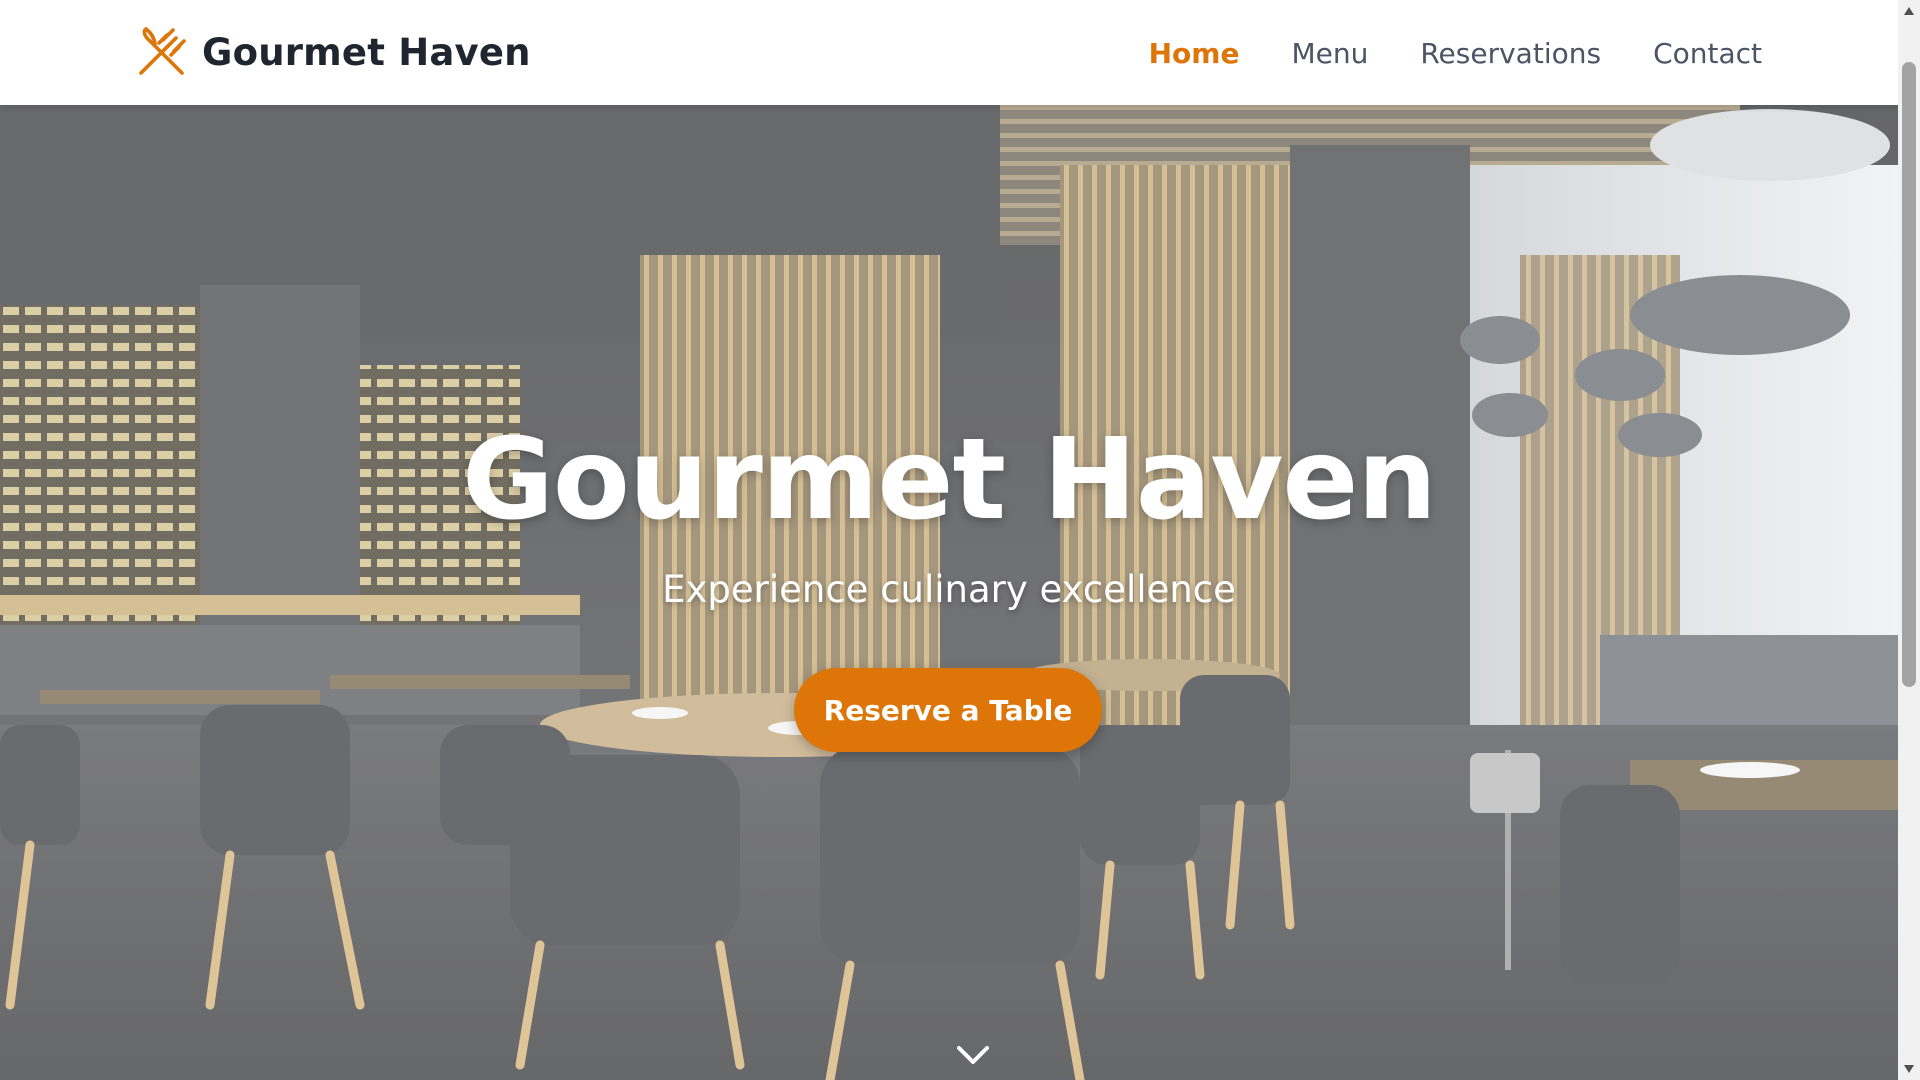 This screenshot has width=1920, height=1080. Describe the element at coordinates (1909, 1069) in the screenshot. I see `scroll-down-arrow-icon` at that location.